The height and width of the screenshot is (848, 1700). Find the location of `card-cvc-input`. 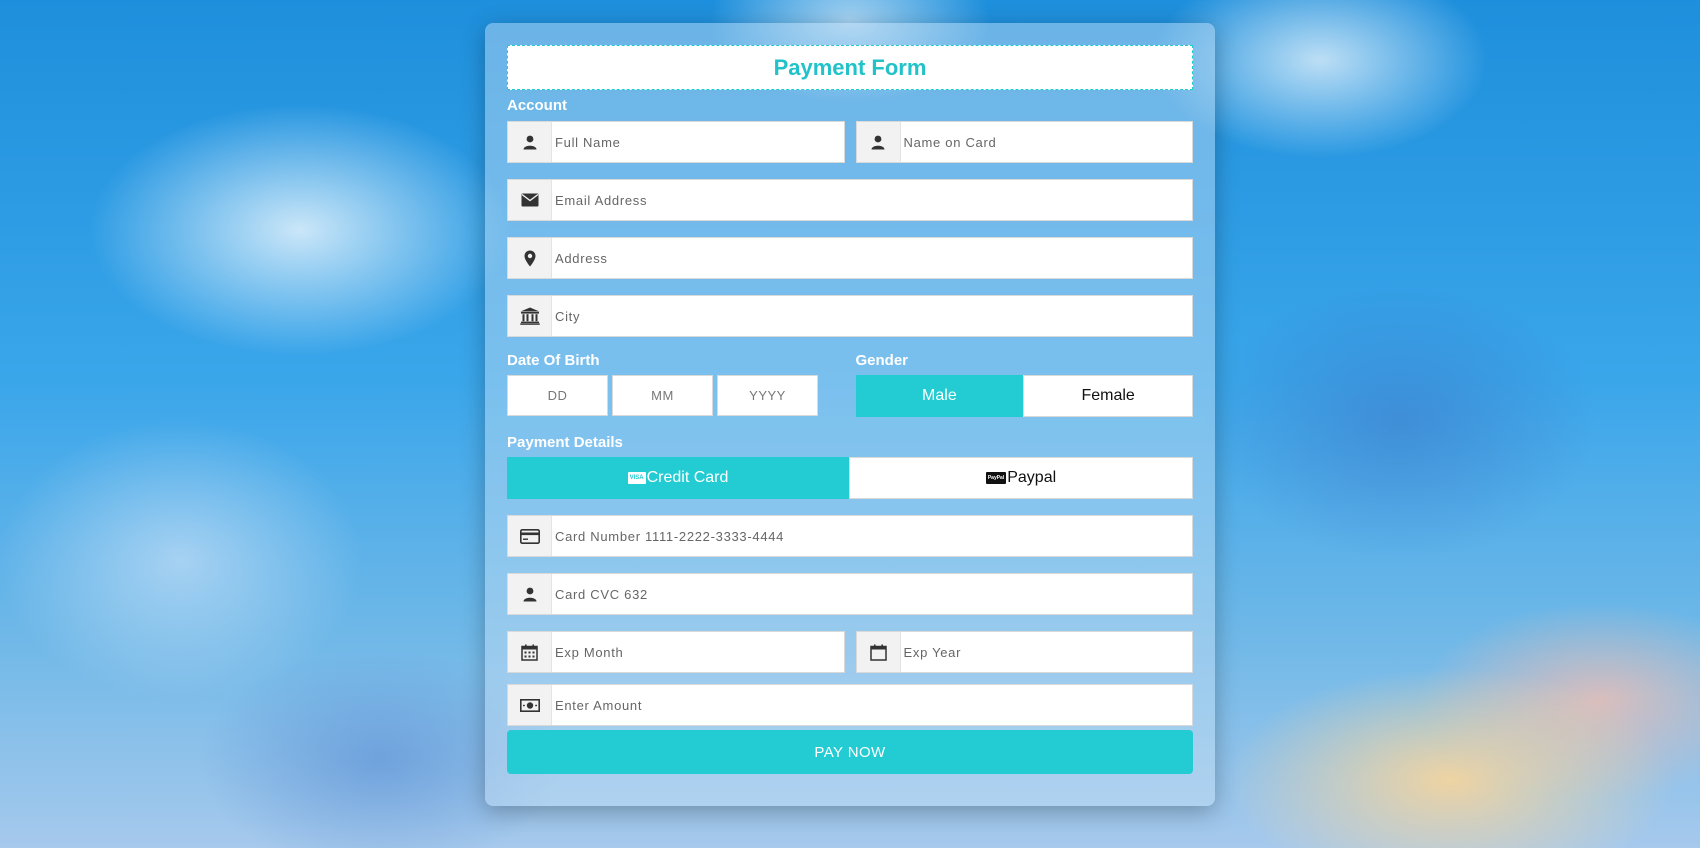

card-cvc-input is located at coordinates (872, 594).